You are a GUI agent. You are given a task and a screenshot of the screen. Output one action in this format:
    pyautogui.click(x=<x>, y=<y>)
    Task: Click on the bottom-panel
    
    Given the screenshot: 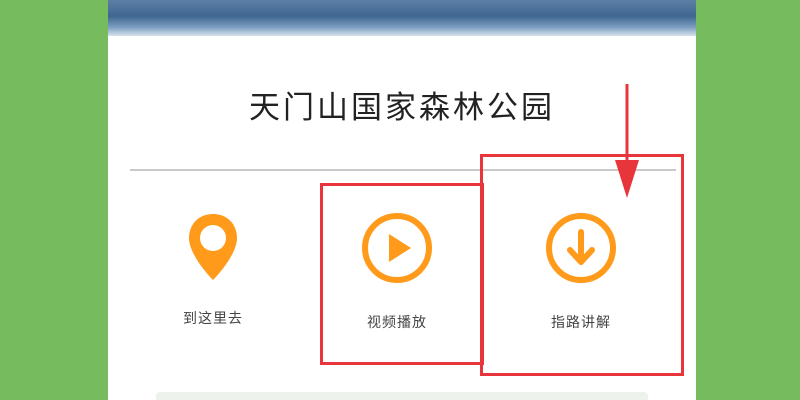 What is the action you would take?
    pyautogui.click(x=402, y=396)
    